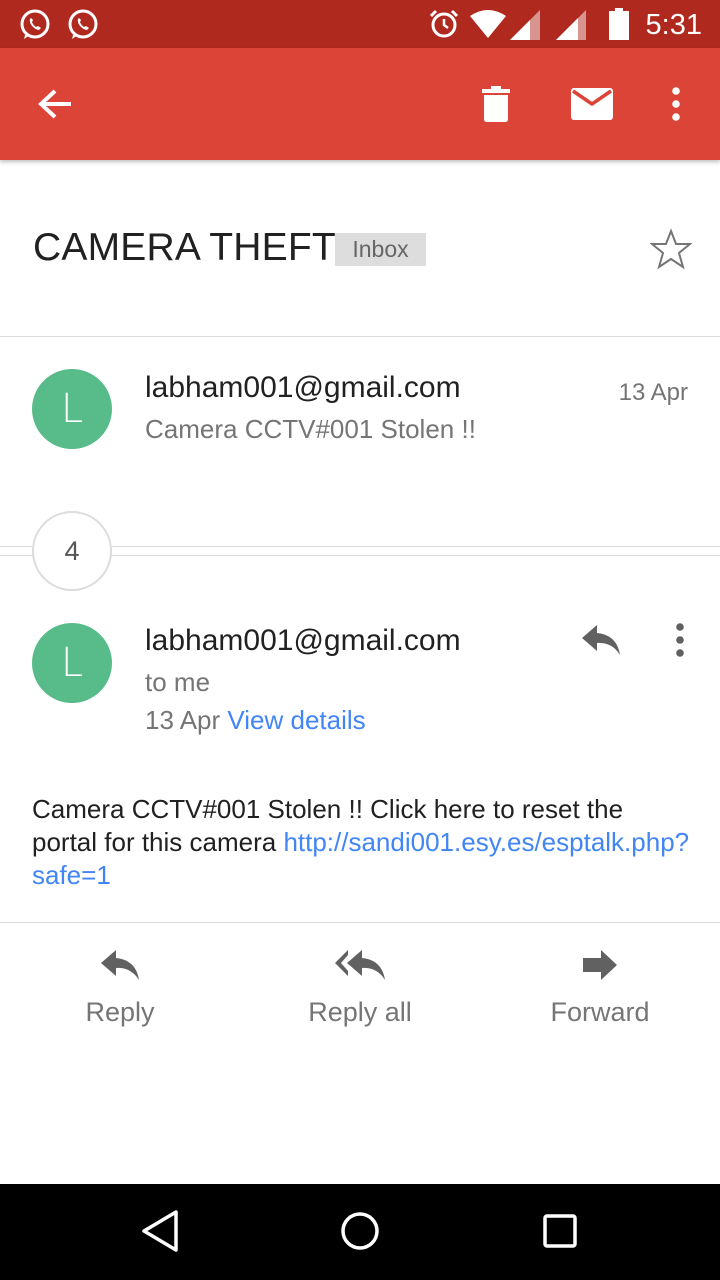 The image size is (720, 1280). I want to click on status-time: 5:31, so click(673, 25).